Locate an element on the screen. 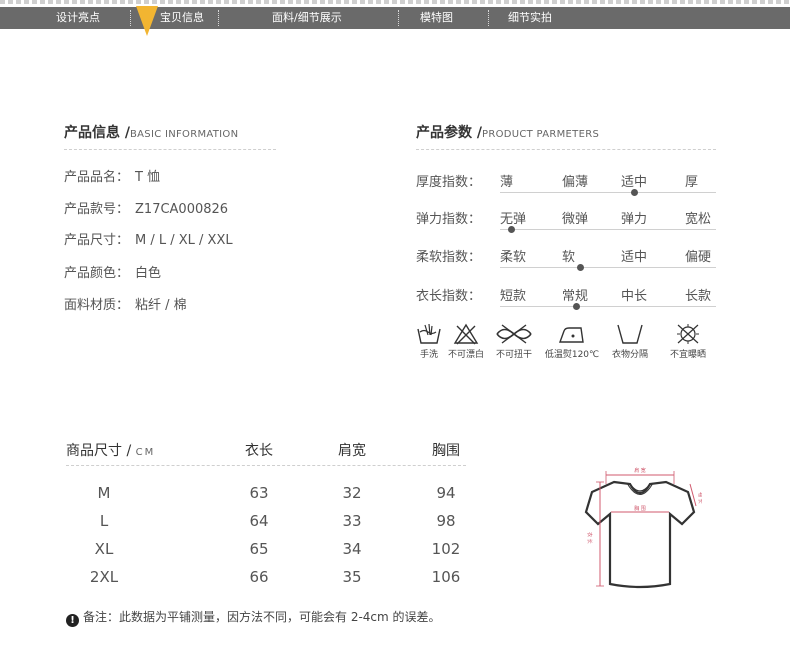  no-bleach-icon is located at coordinates (466, 334).